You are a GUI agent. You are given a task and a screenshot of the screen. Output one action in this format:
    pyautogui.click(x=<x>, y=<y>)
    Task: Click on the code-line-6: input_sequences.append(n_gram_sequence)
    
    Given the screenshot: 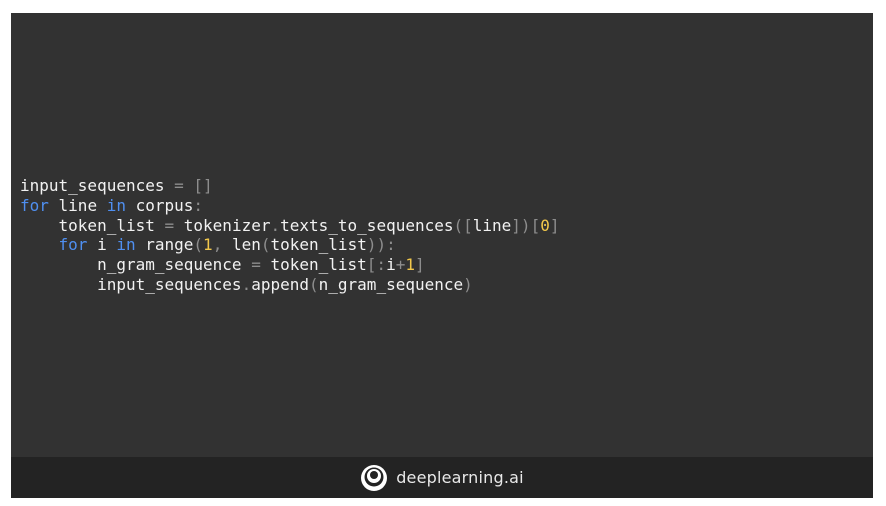 What is the action you would take?
    pyautogui.click(x=289, y=285)
    